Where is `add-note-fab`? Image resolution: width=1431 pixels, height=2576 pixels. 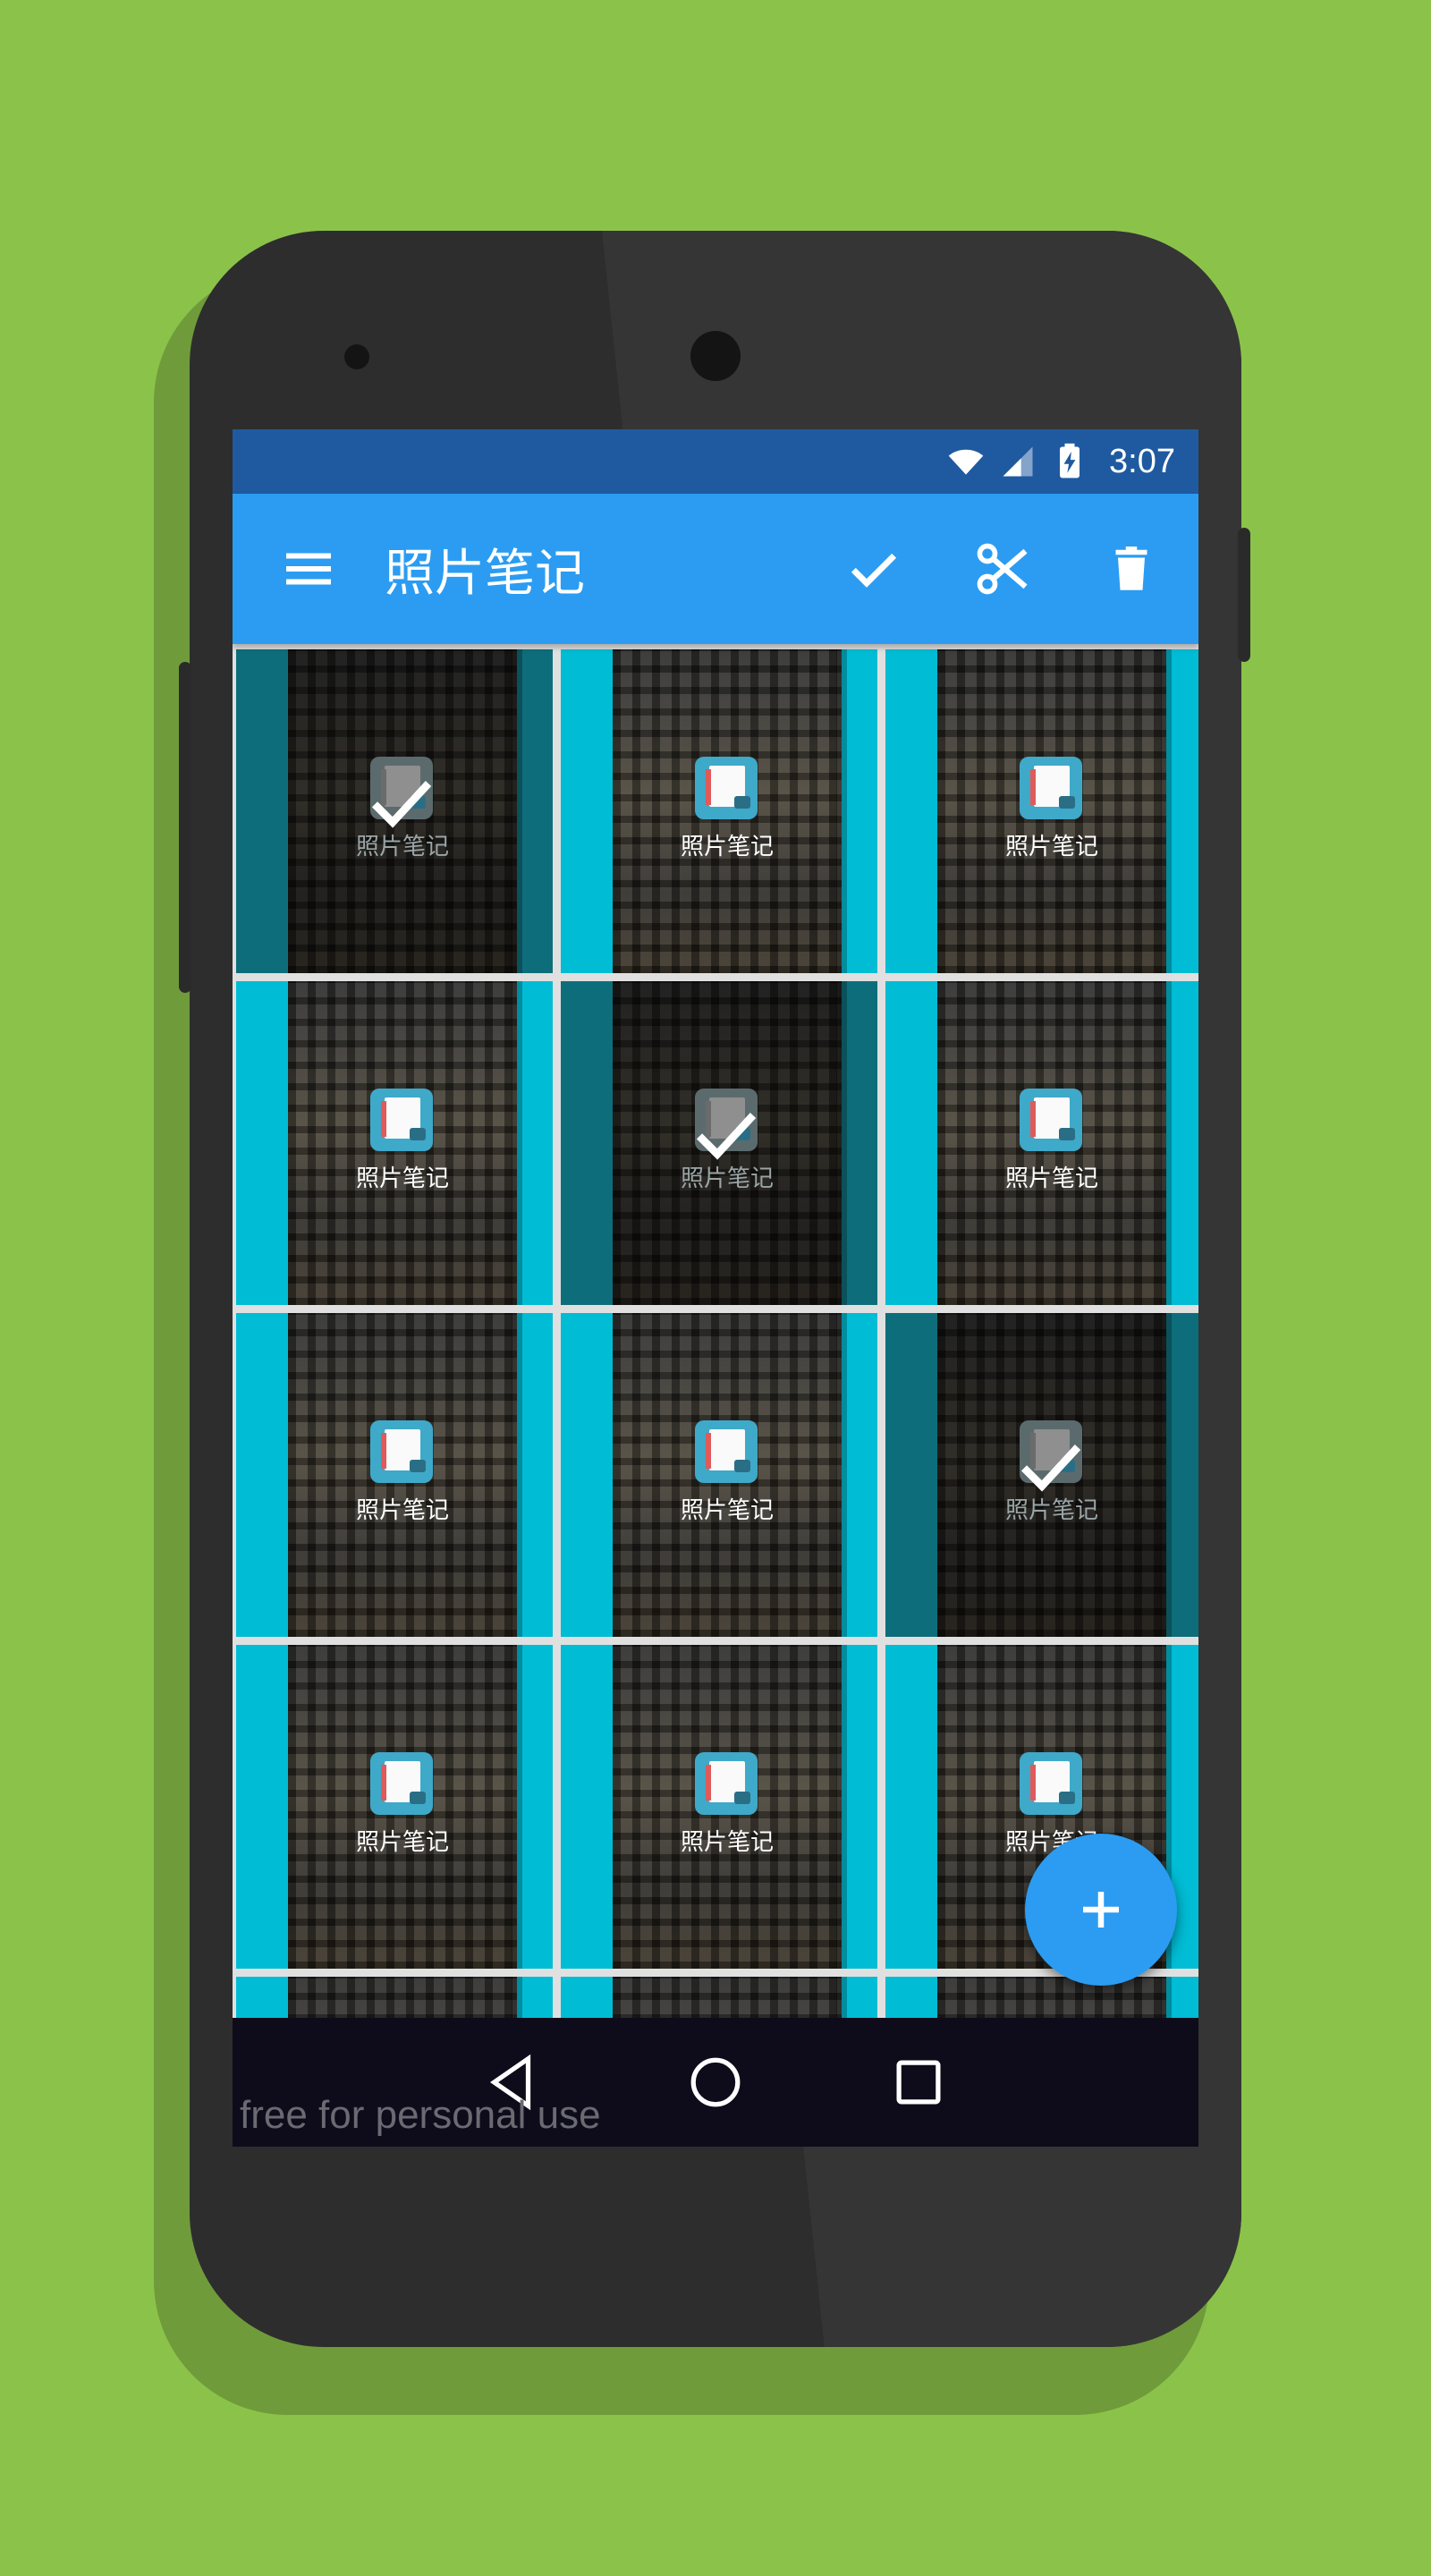
add-note-fab is located at coordinates (1101, 1910).